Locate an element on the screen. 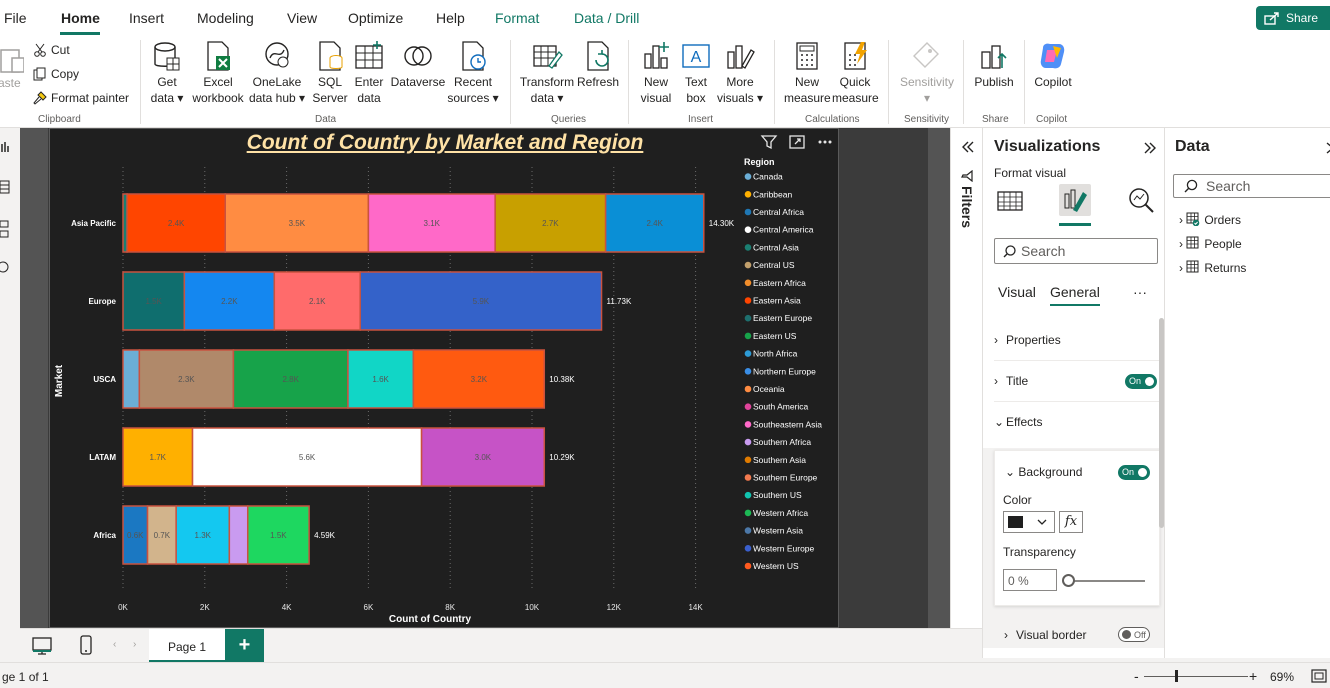 This screenshot has height=688, width=1330. scroll-left-icon: ‹ is located at coordinates (114, 644).